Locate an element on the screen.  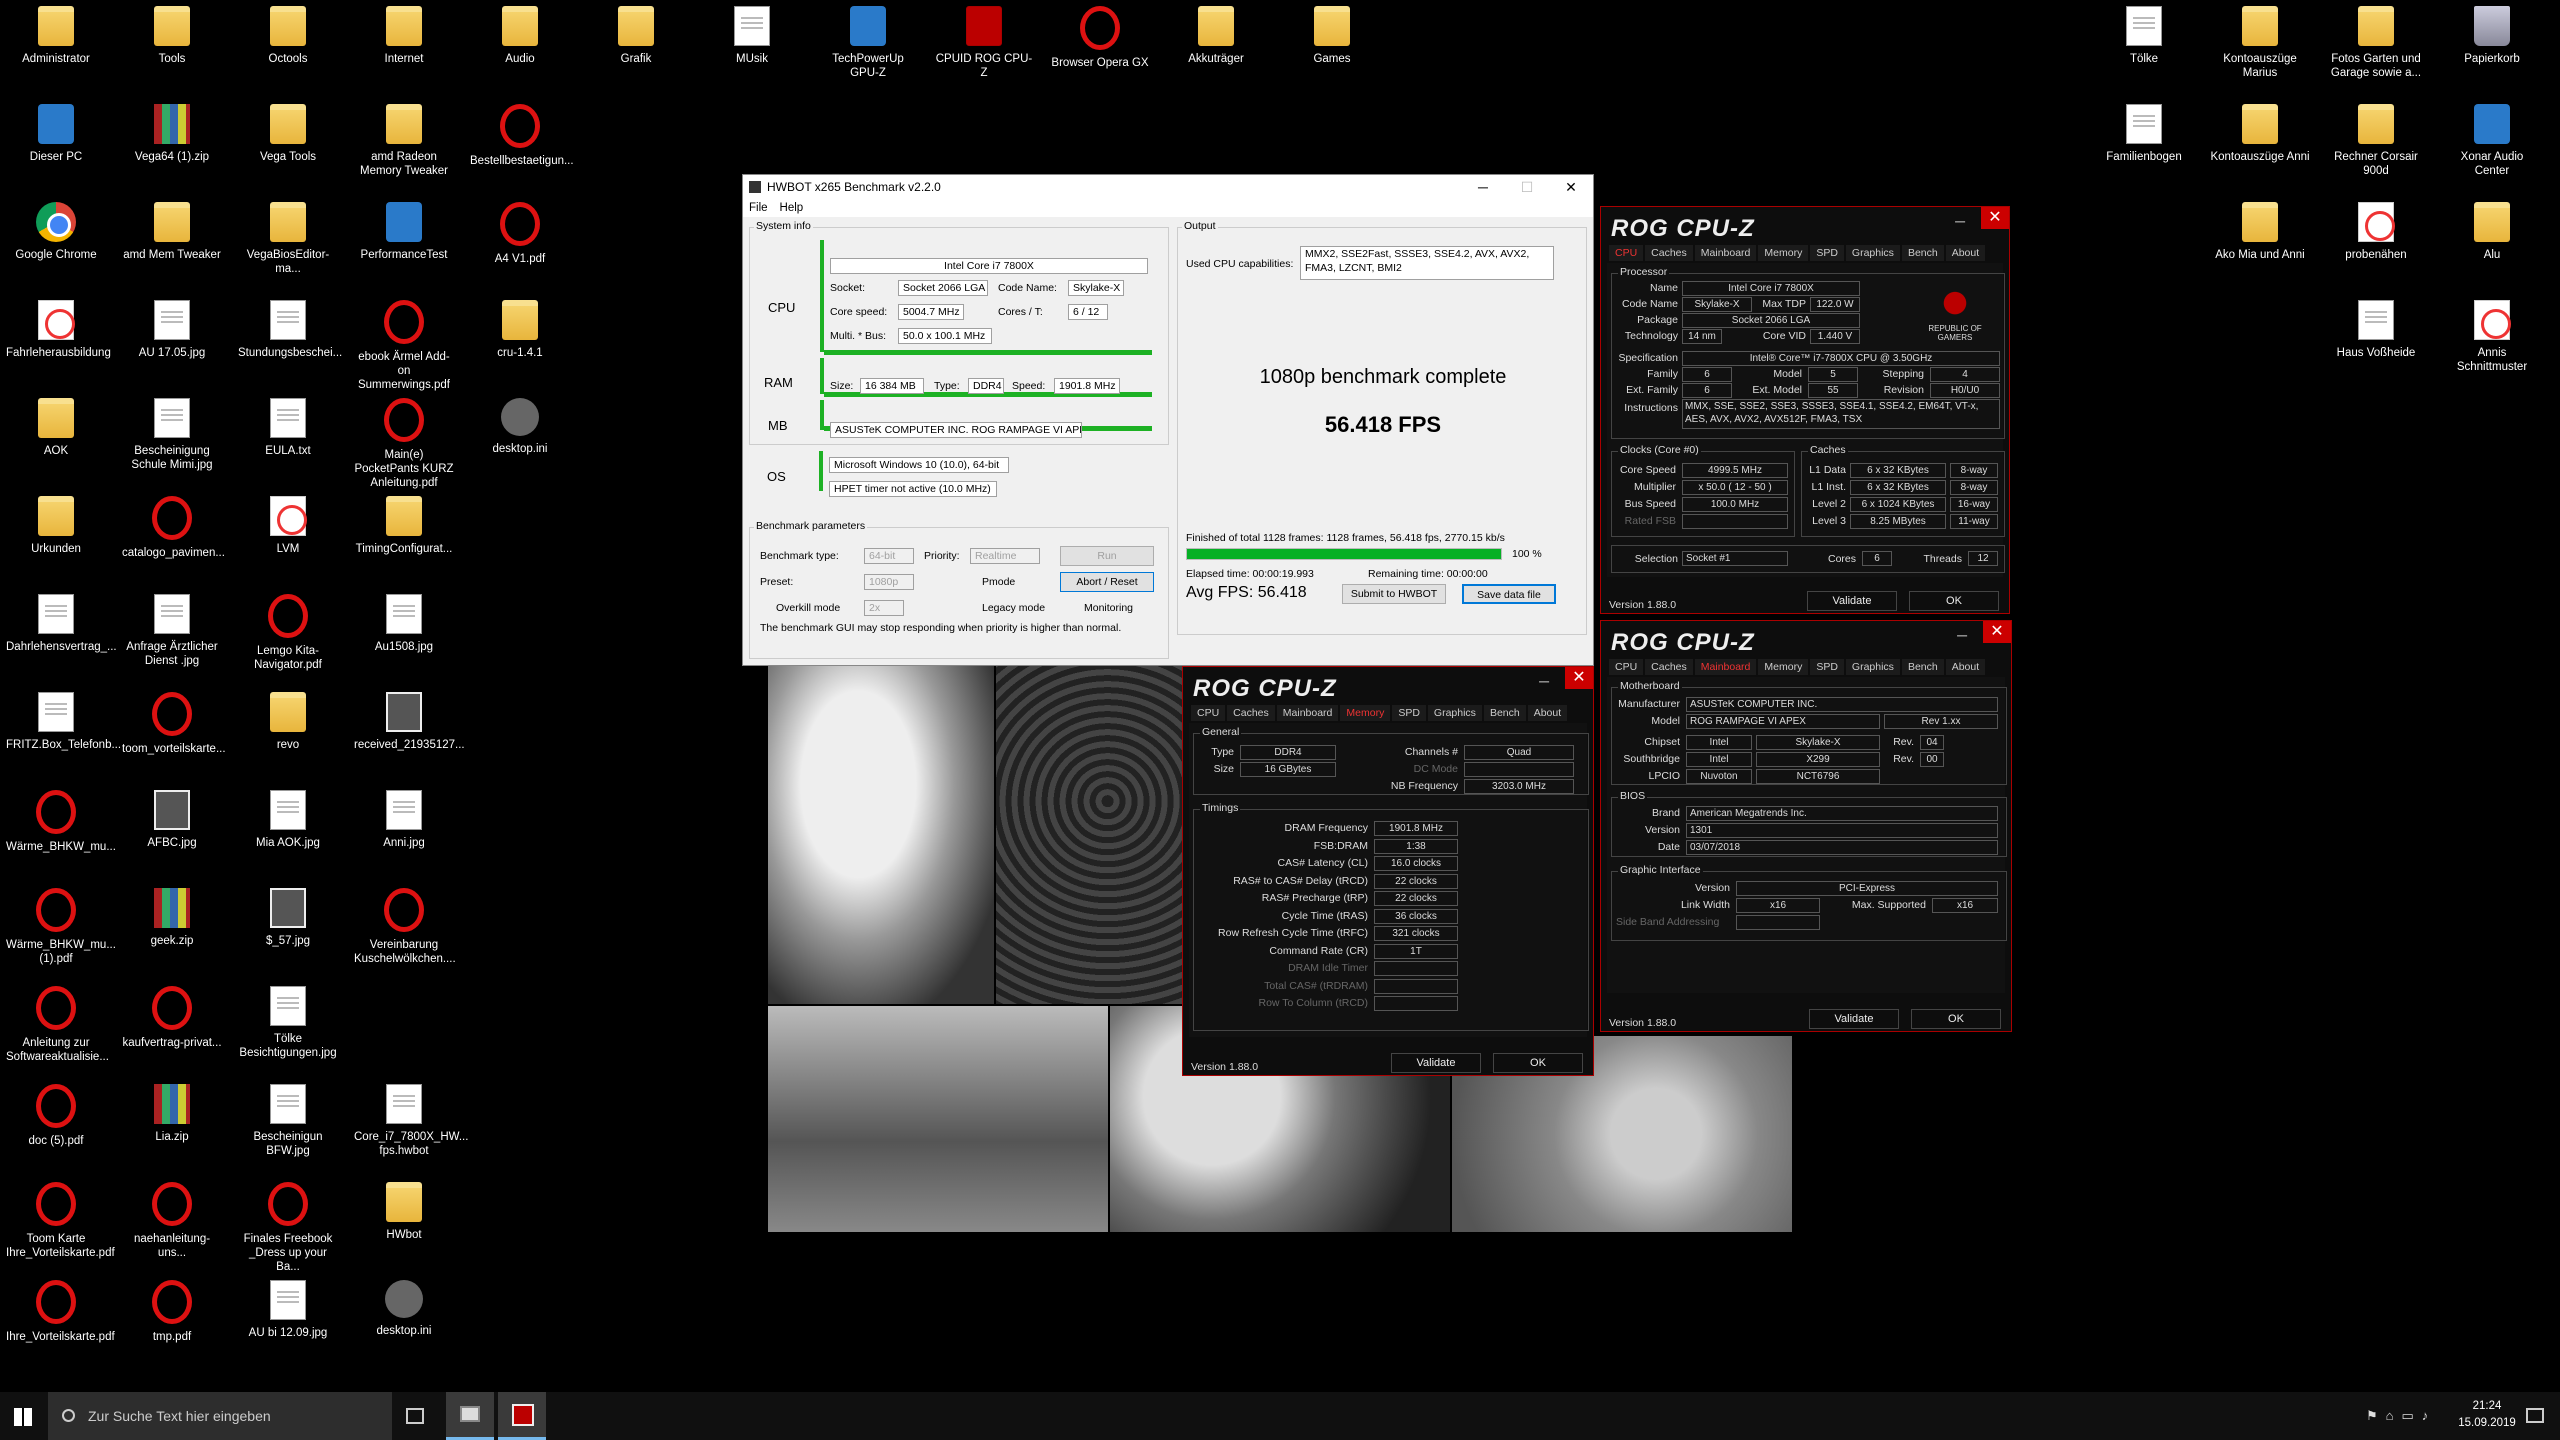
clock: 21:24 15.09.2019 is located at coordinates (2487, 1415).